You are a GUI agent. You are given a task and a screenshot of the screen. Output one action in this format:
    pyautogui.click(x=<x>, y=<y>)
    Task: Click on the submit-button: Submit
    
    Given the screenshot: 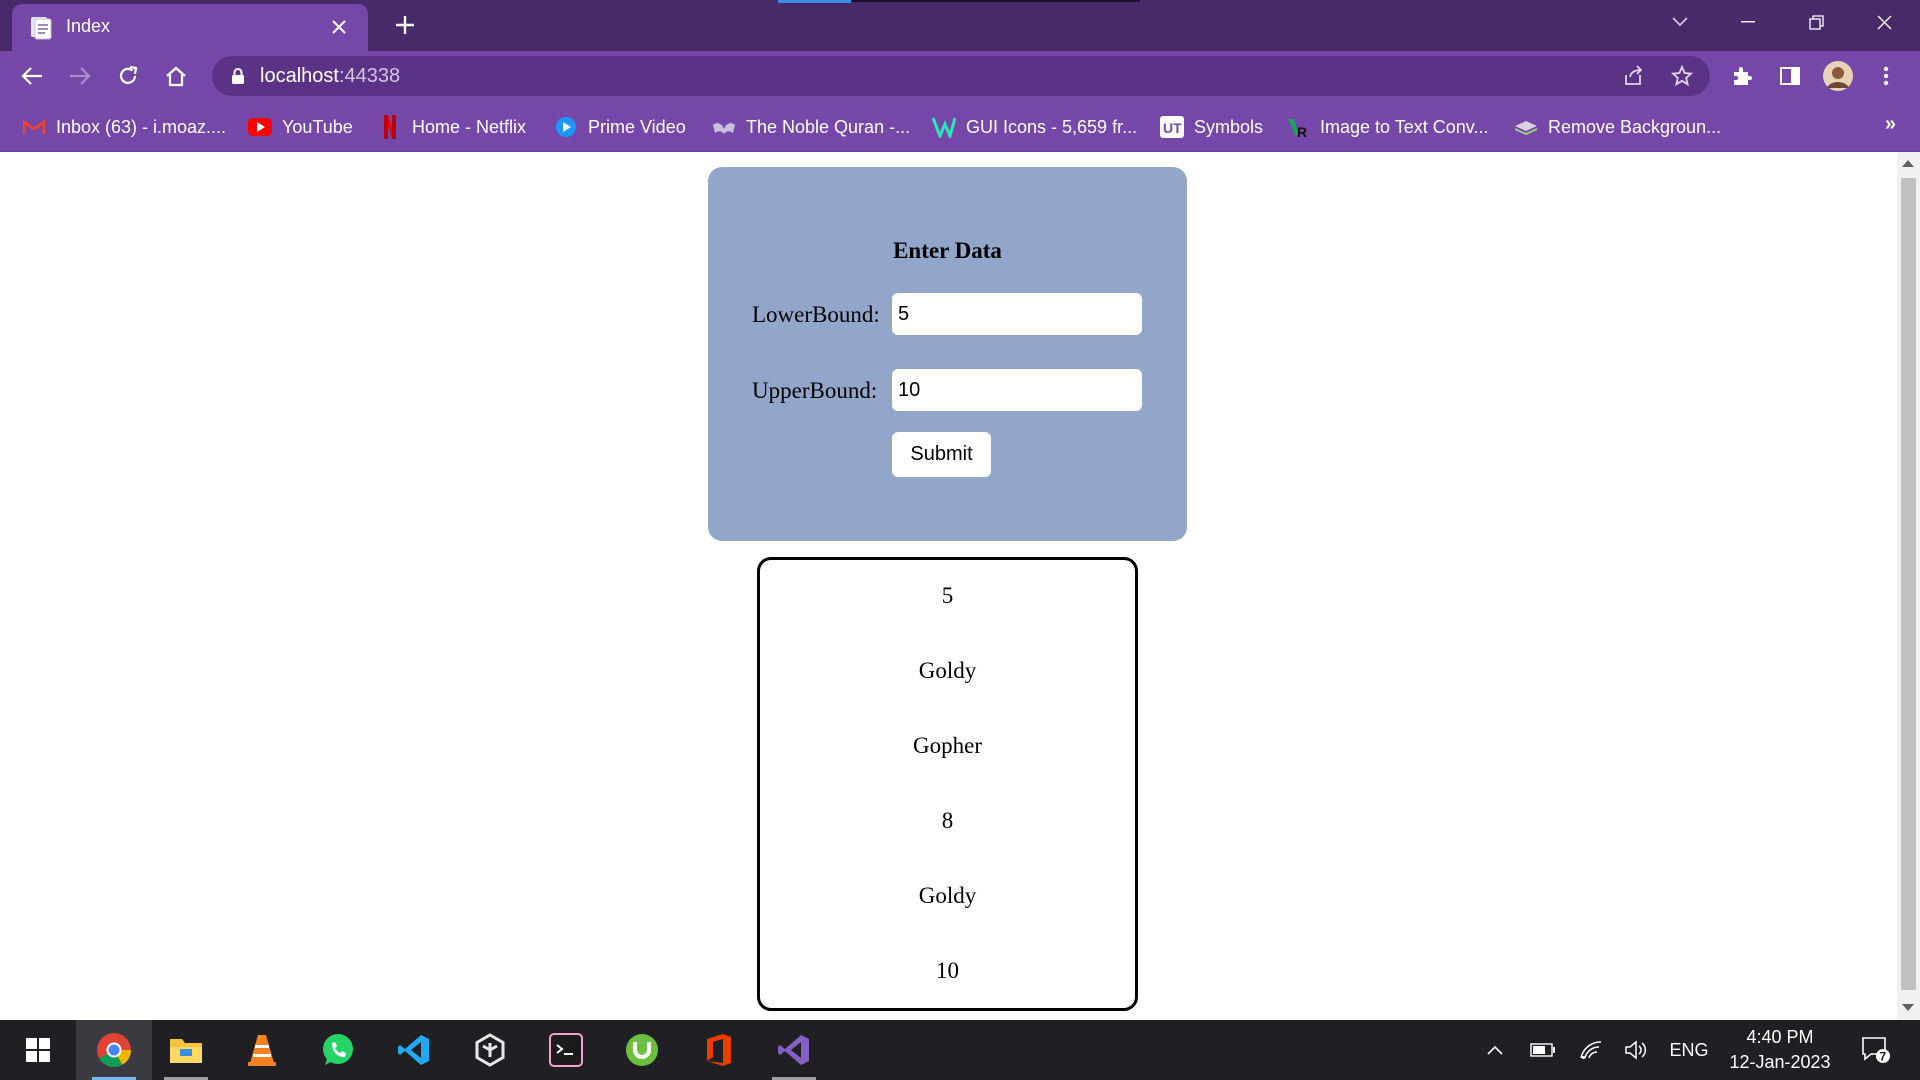 What is the action you would take?
    pyautogui.click(x=941, y=454)
    